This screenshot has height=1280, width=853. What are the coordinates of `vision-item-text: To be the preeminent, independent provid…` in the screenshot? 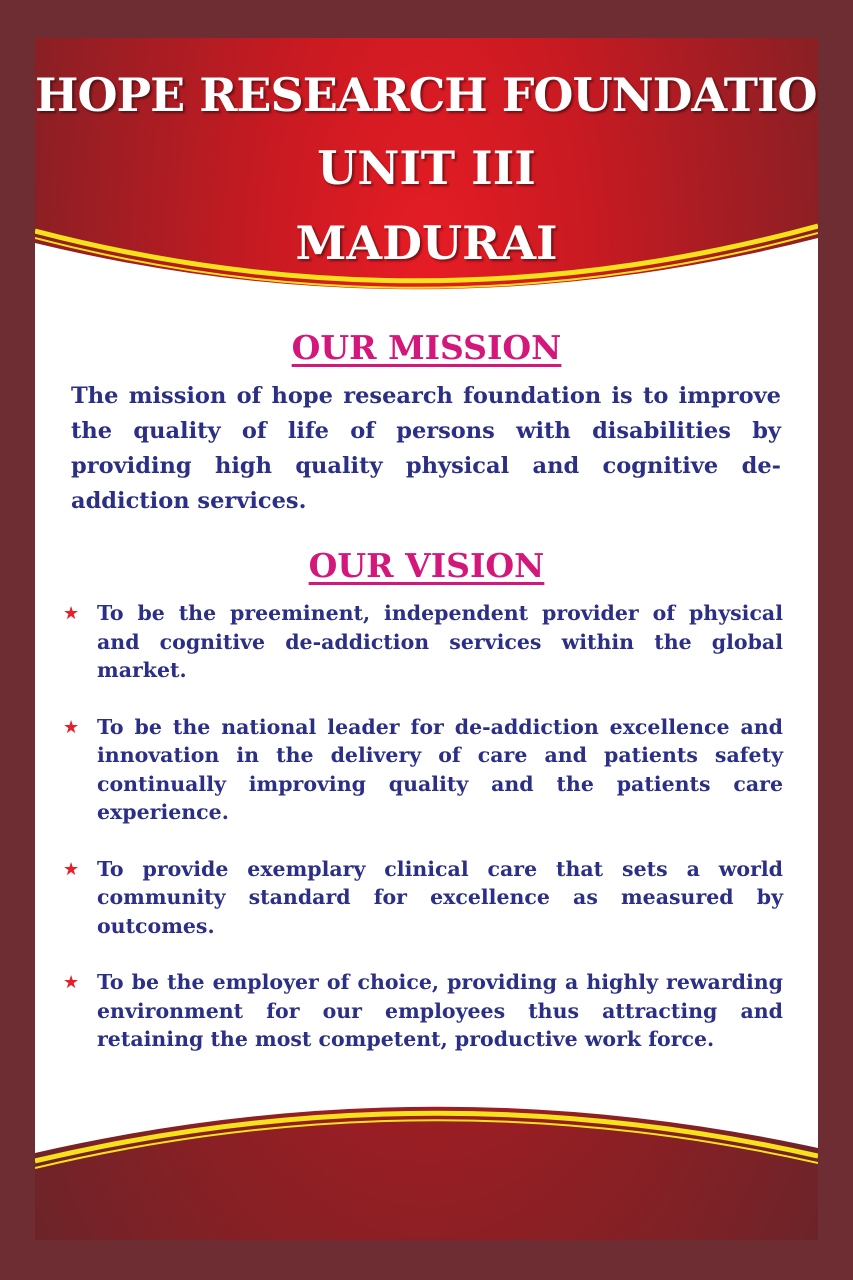 It's located at (440, 641).